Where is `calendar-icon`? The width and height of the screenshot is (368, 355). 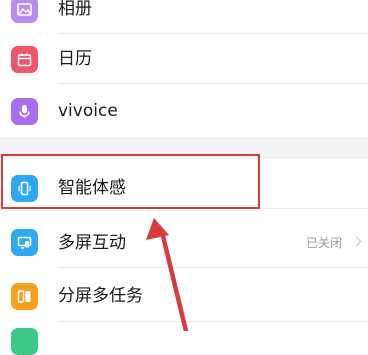
calendar-icon is located at coordinates (24, 59).